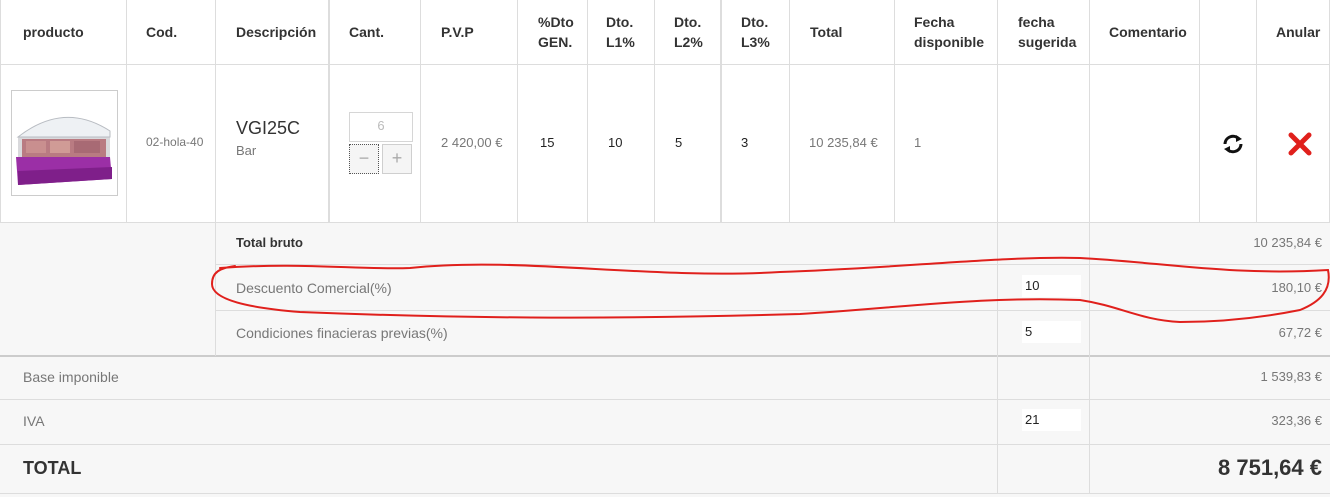 The height and width of the screenshot is (497, 1330). Describe the element at coordinates (246, 150) in the screenshot. I see `product-subname: Bar` at that location.